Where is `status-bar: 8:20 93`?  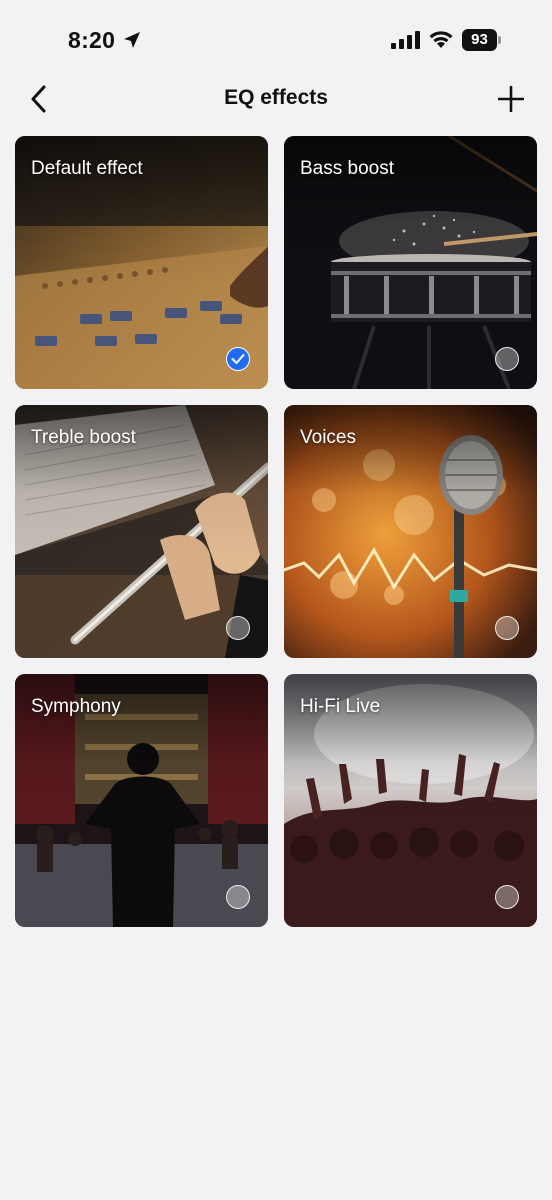 status-bar: 8:20 93 is located at coordinates (276, 40).